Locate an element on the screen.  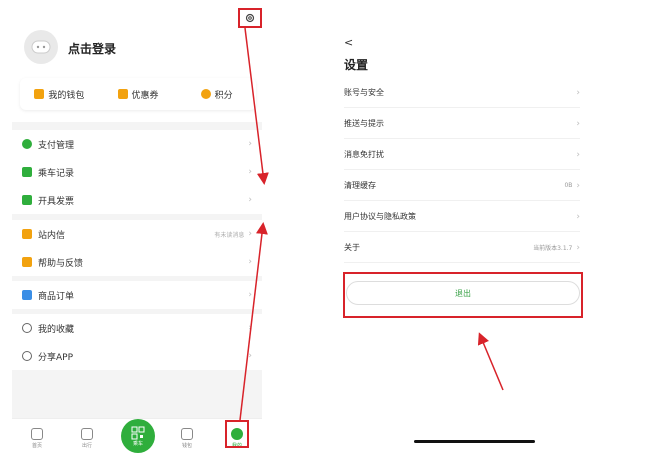
arrow-up is located at coordinates (253, 321).